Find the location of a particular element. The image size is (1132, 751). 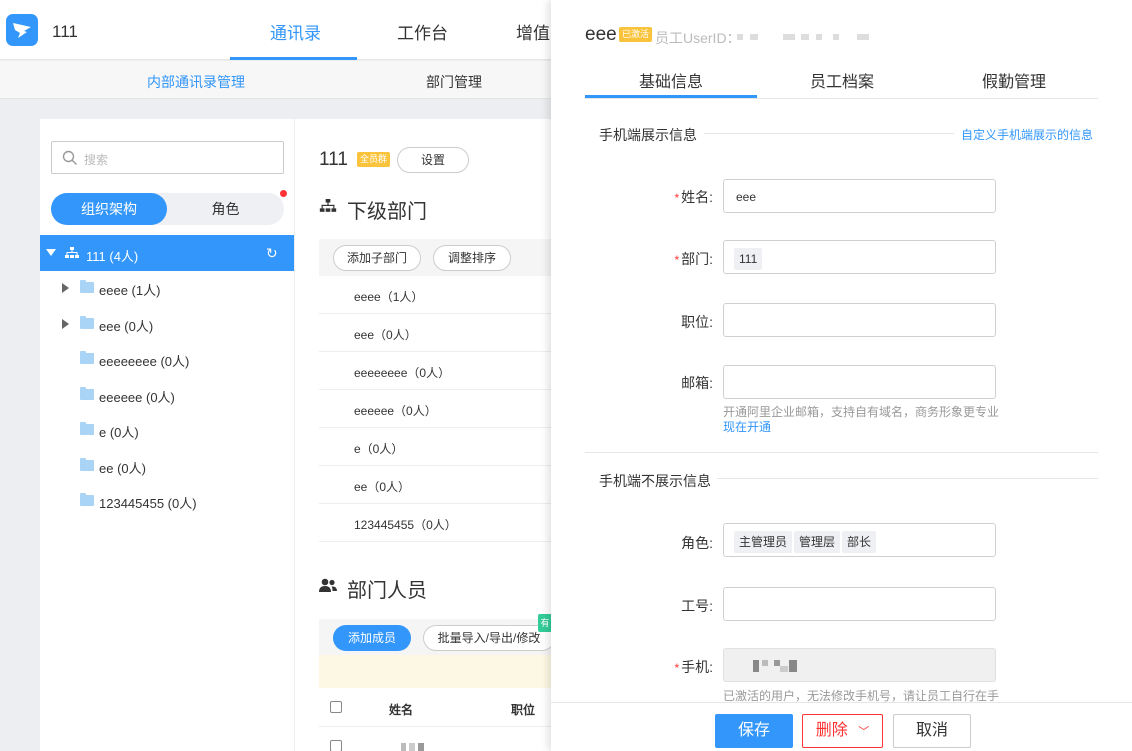

subdept-row: eeee（1人） is located at coordinates (435, 295).